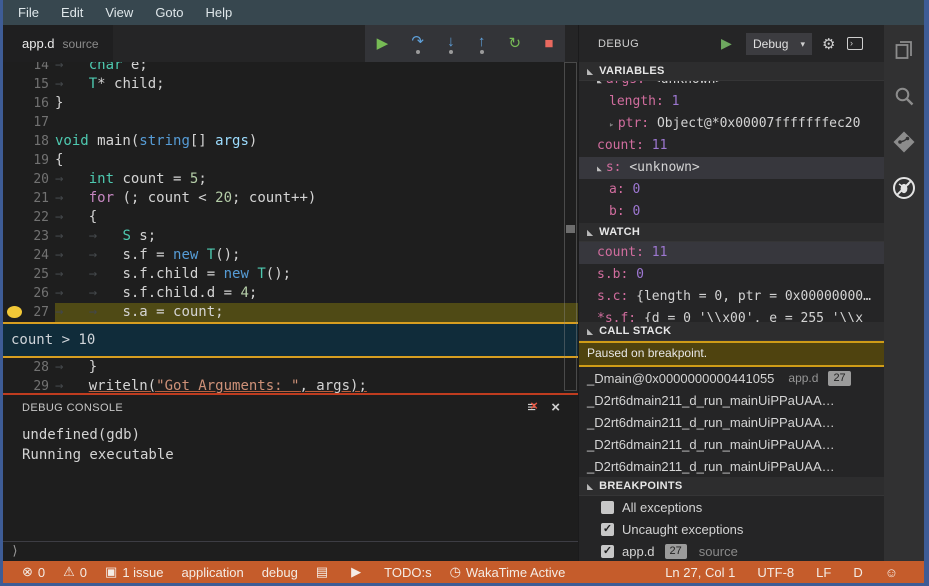 The width and height of the screenshot is (929, 586). What do you see at coordinates (324, 572) in the screenshot?
I see `status-preview: ▤` at bounding box center [324, 572].